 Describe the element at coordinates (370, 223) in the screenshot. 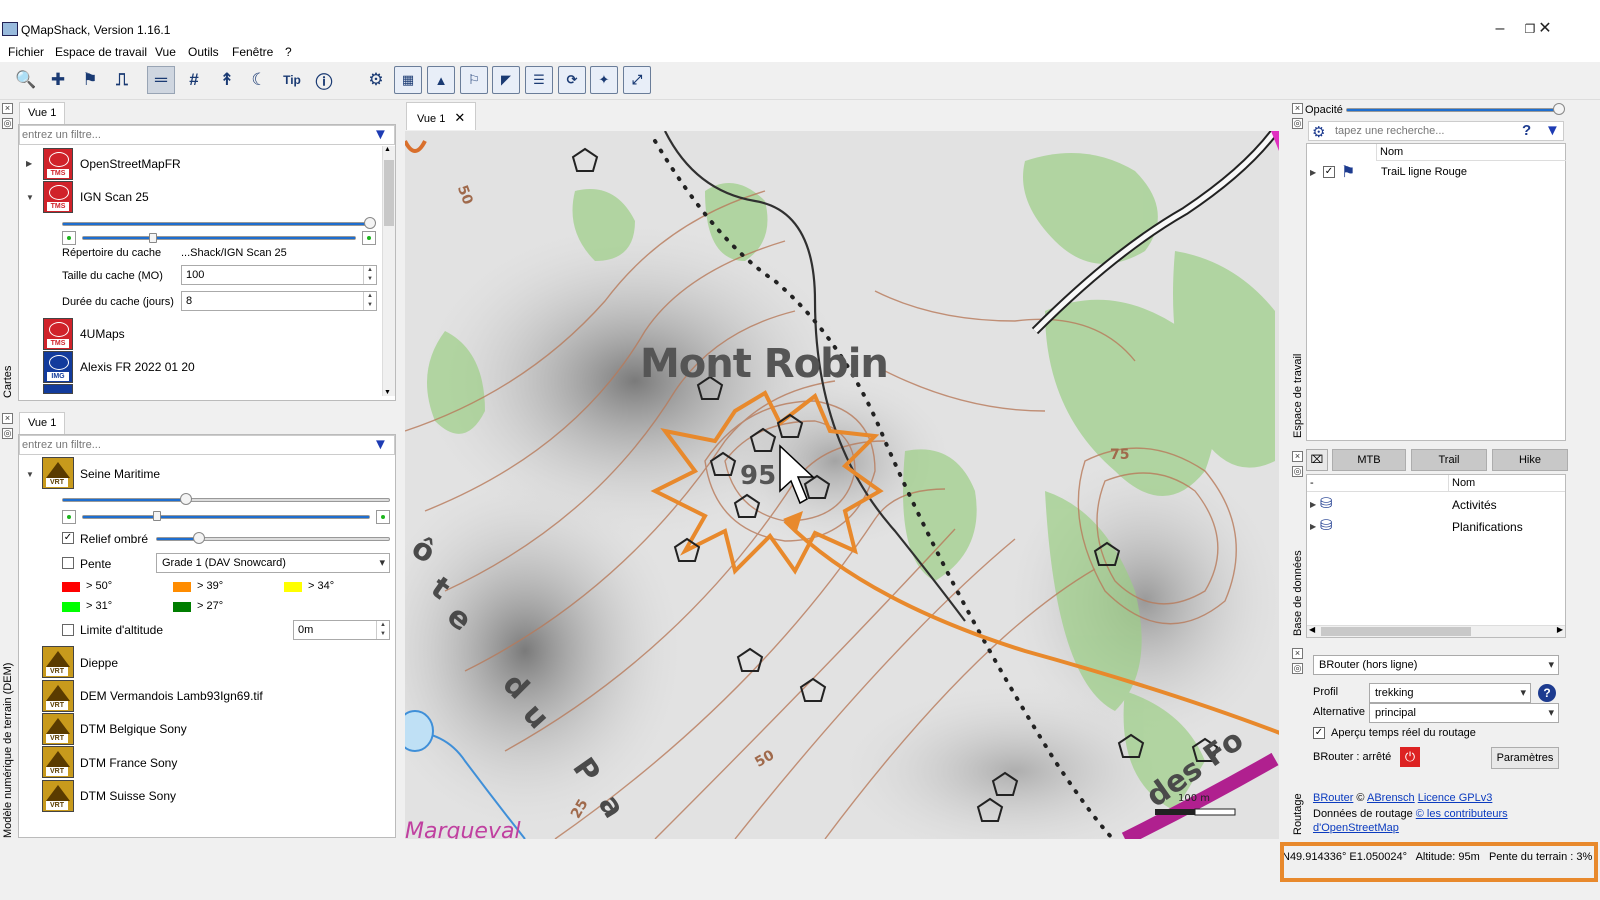

I see `map-opacity-handle` at that location.